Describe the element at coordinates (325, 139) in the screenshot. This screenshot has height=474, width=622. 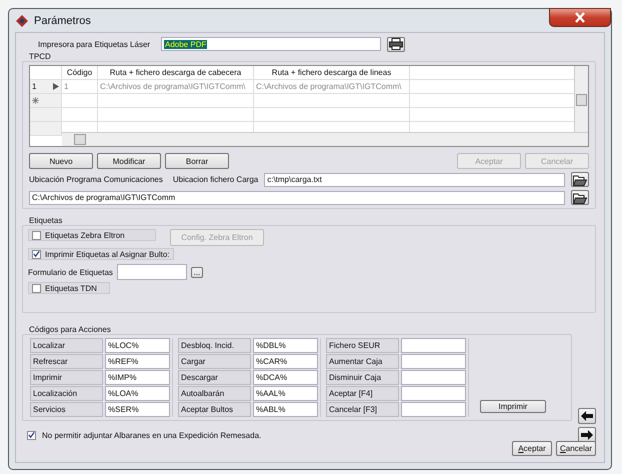
I see `horizontal-scrollbar` at that location.